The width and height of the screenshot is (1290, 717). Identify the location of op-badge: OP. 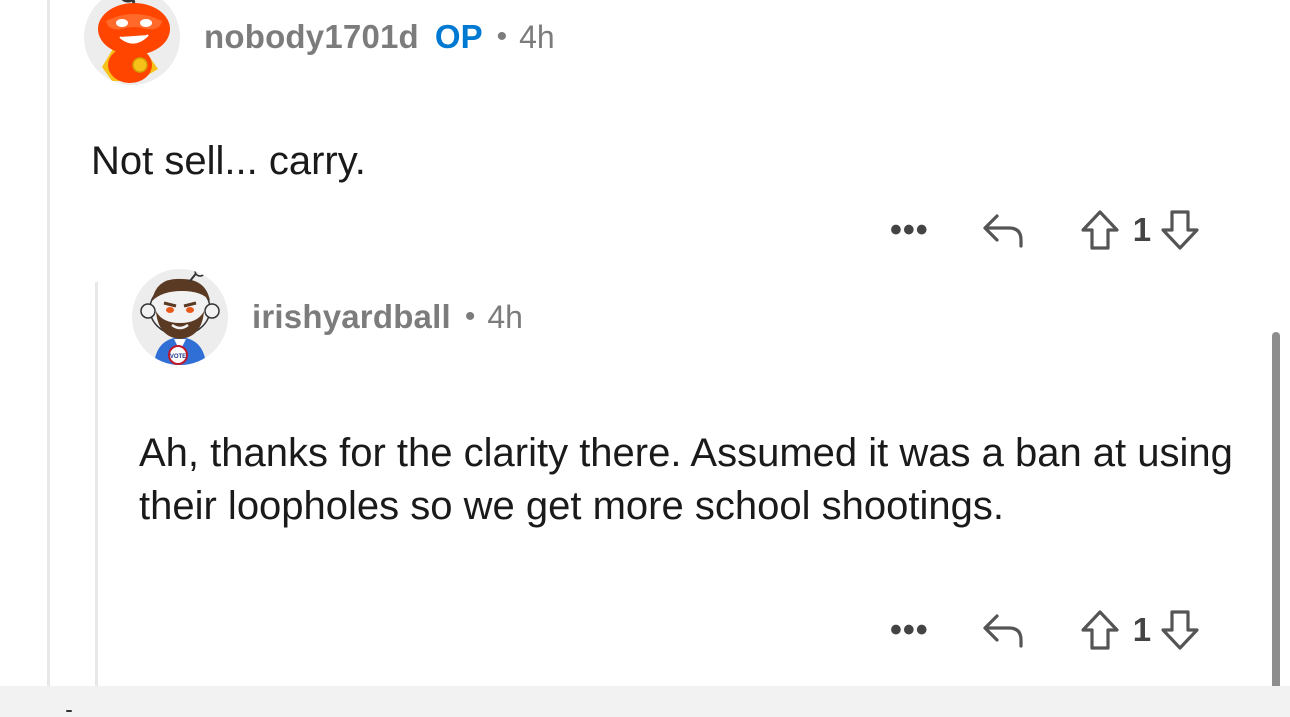
(458, 36).